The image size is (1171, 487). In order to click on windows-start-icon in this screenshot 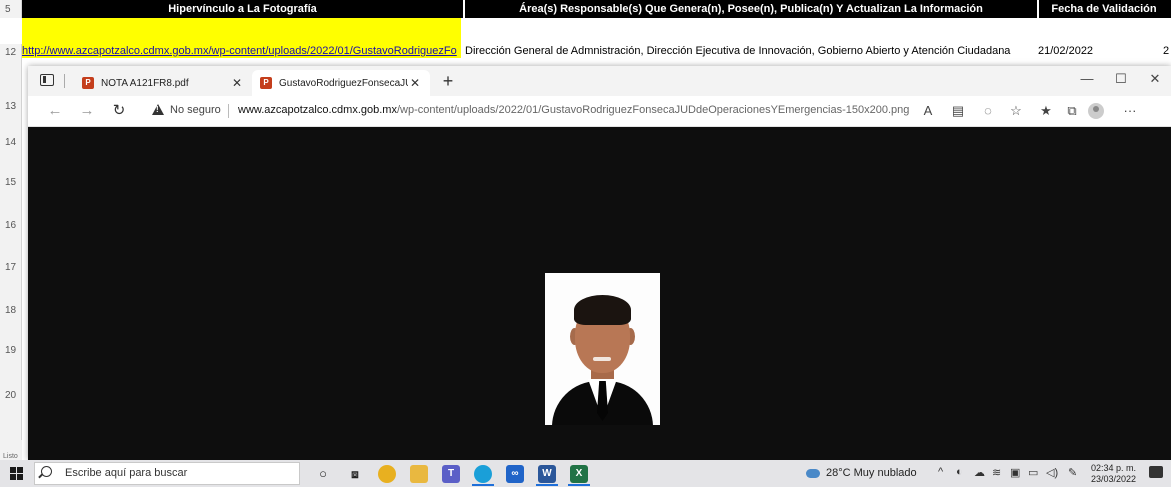, I will do `click(16, 473)`.